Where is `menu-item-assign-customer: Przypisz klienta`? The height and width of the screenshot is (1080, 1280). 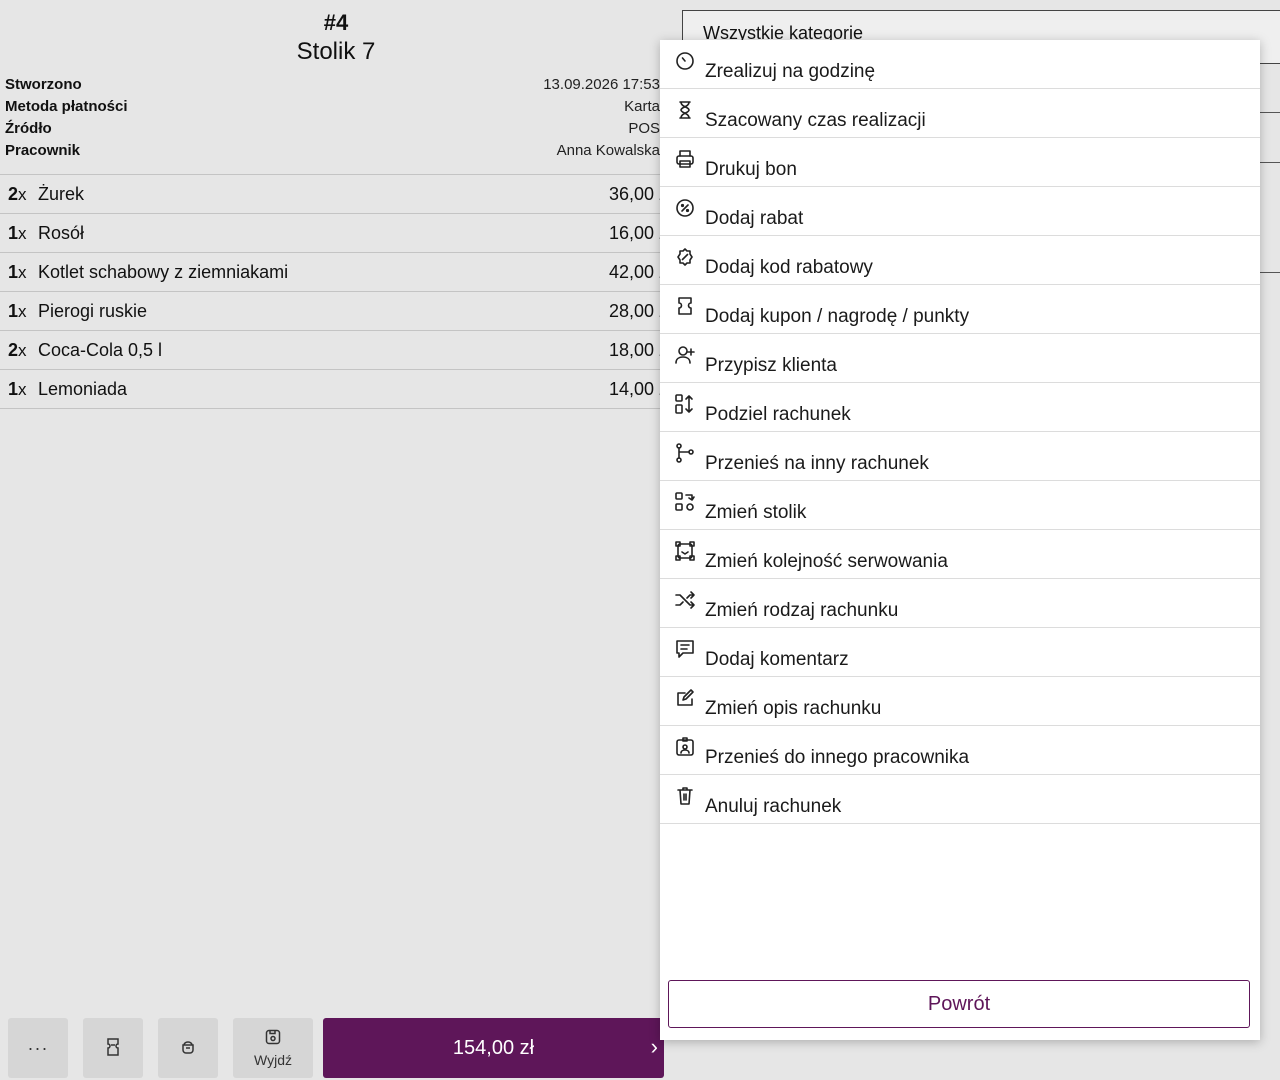
menu-item-assign-customer: Przypisz klienta is located at coordinates (960, 358).